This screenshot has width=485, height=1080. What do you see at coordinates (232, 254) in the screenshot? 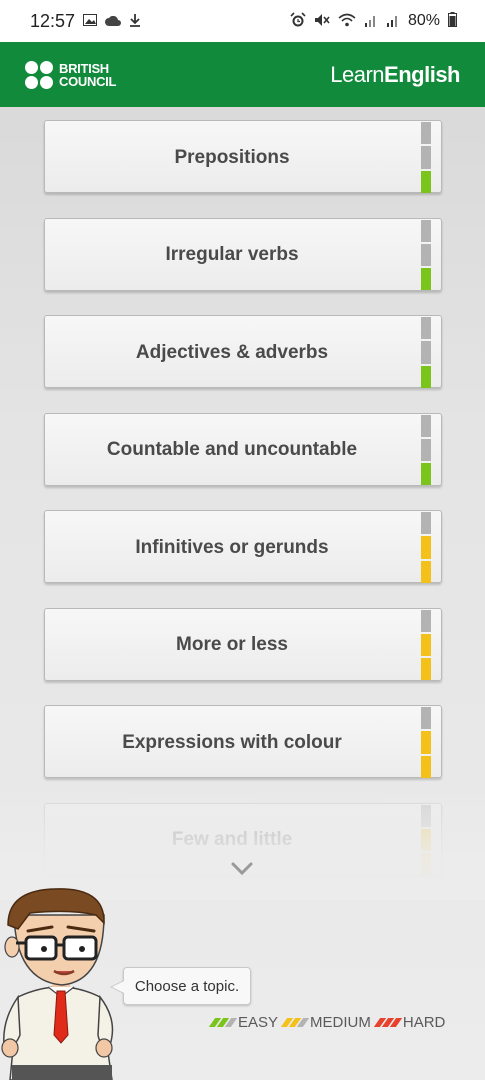
I see `topic-label: Irregular verbs` at bounding box center [232, 254].